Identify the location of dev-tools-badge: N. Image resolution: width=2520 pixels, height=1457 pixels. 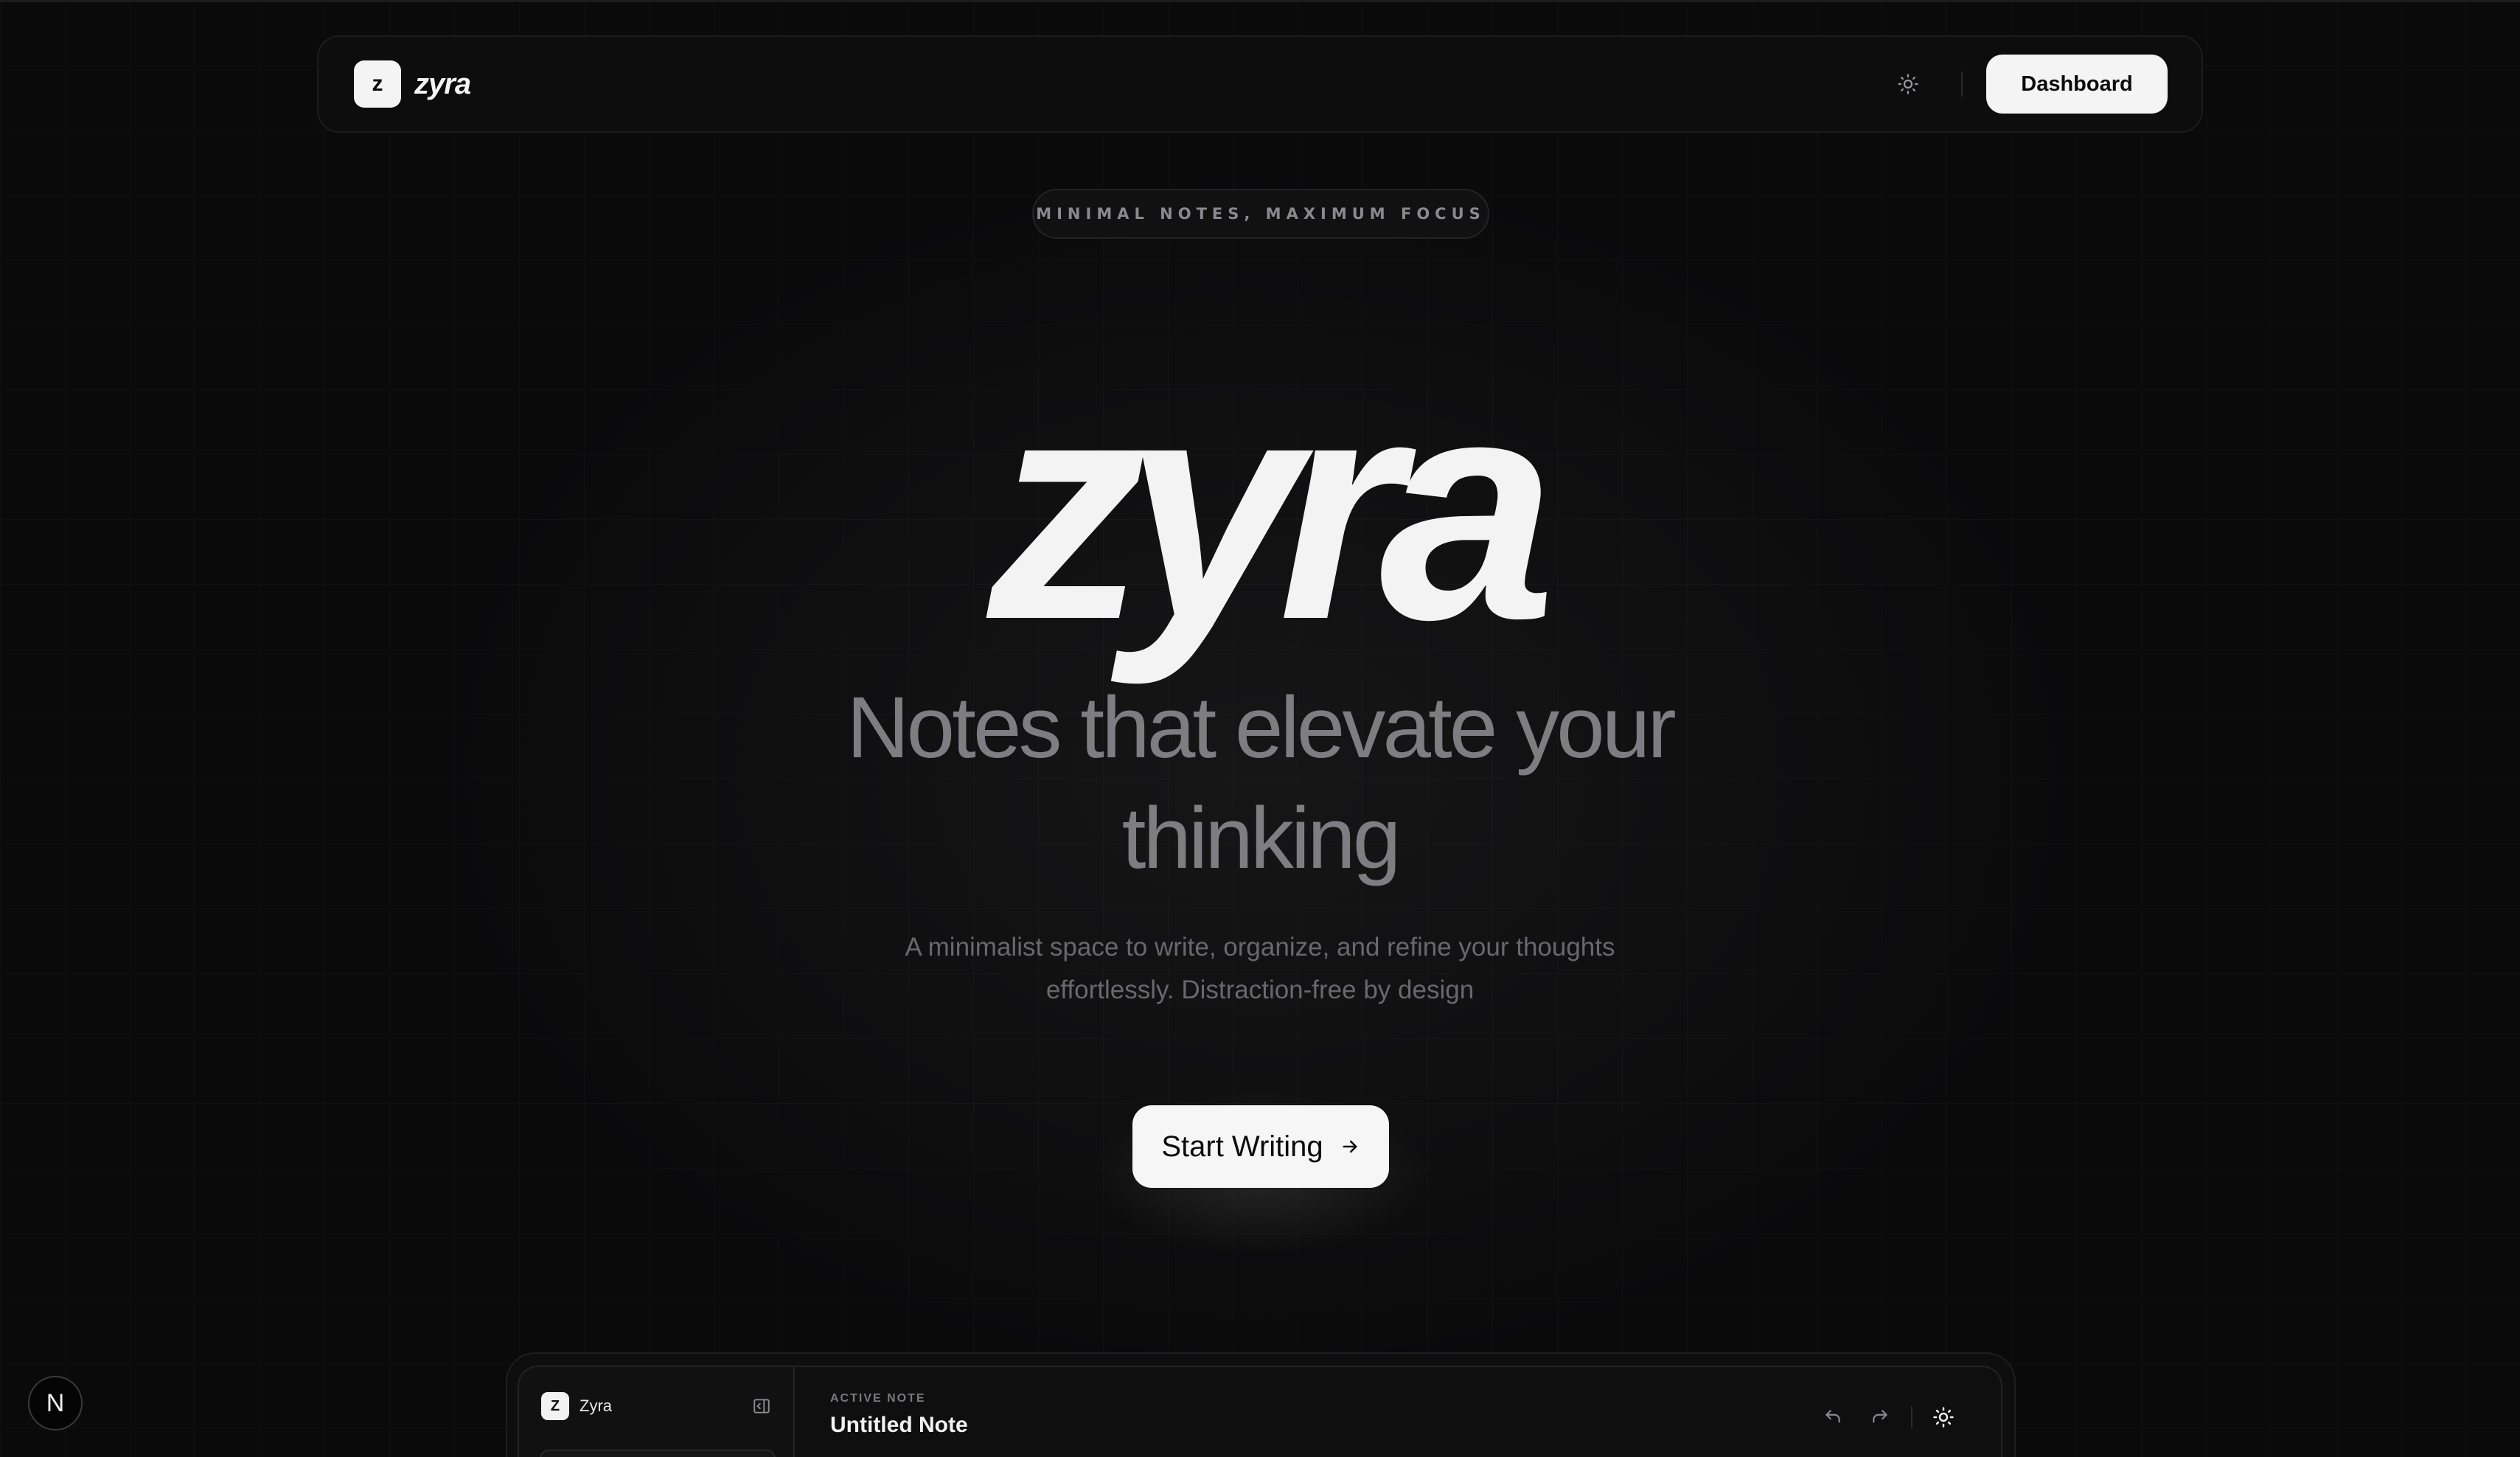
(55, 1403).